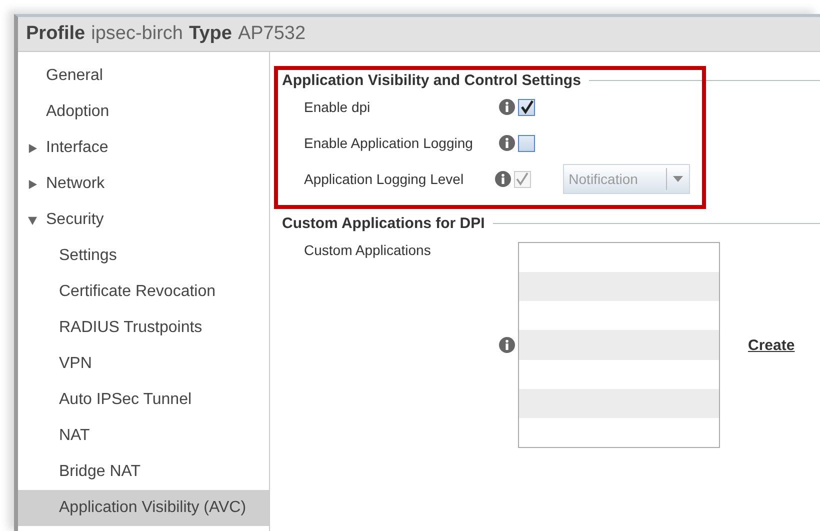 Image resolution: width=820 pixels, height=531 pixels. Describe the element at coordinates (338, 107) in the screenshot. I see `field-label: Enable dpi` at that location.